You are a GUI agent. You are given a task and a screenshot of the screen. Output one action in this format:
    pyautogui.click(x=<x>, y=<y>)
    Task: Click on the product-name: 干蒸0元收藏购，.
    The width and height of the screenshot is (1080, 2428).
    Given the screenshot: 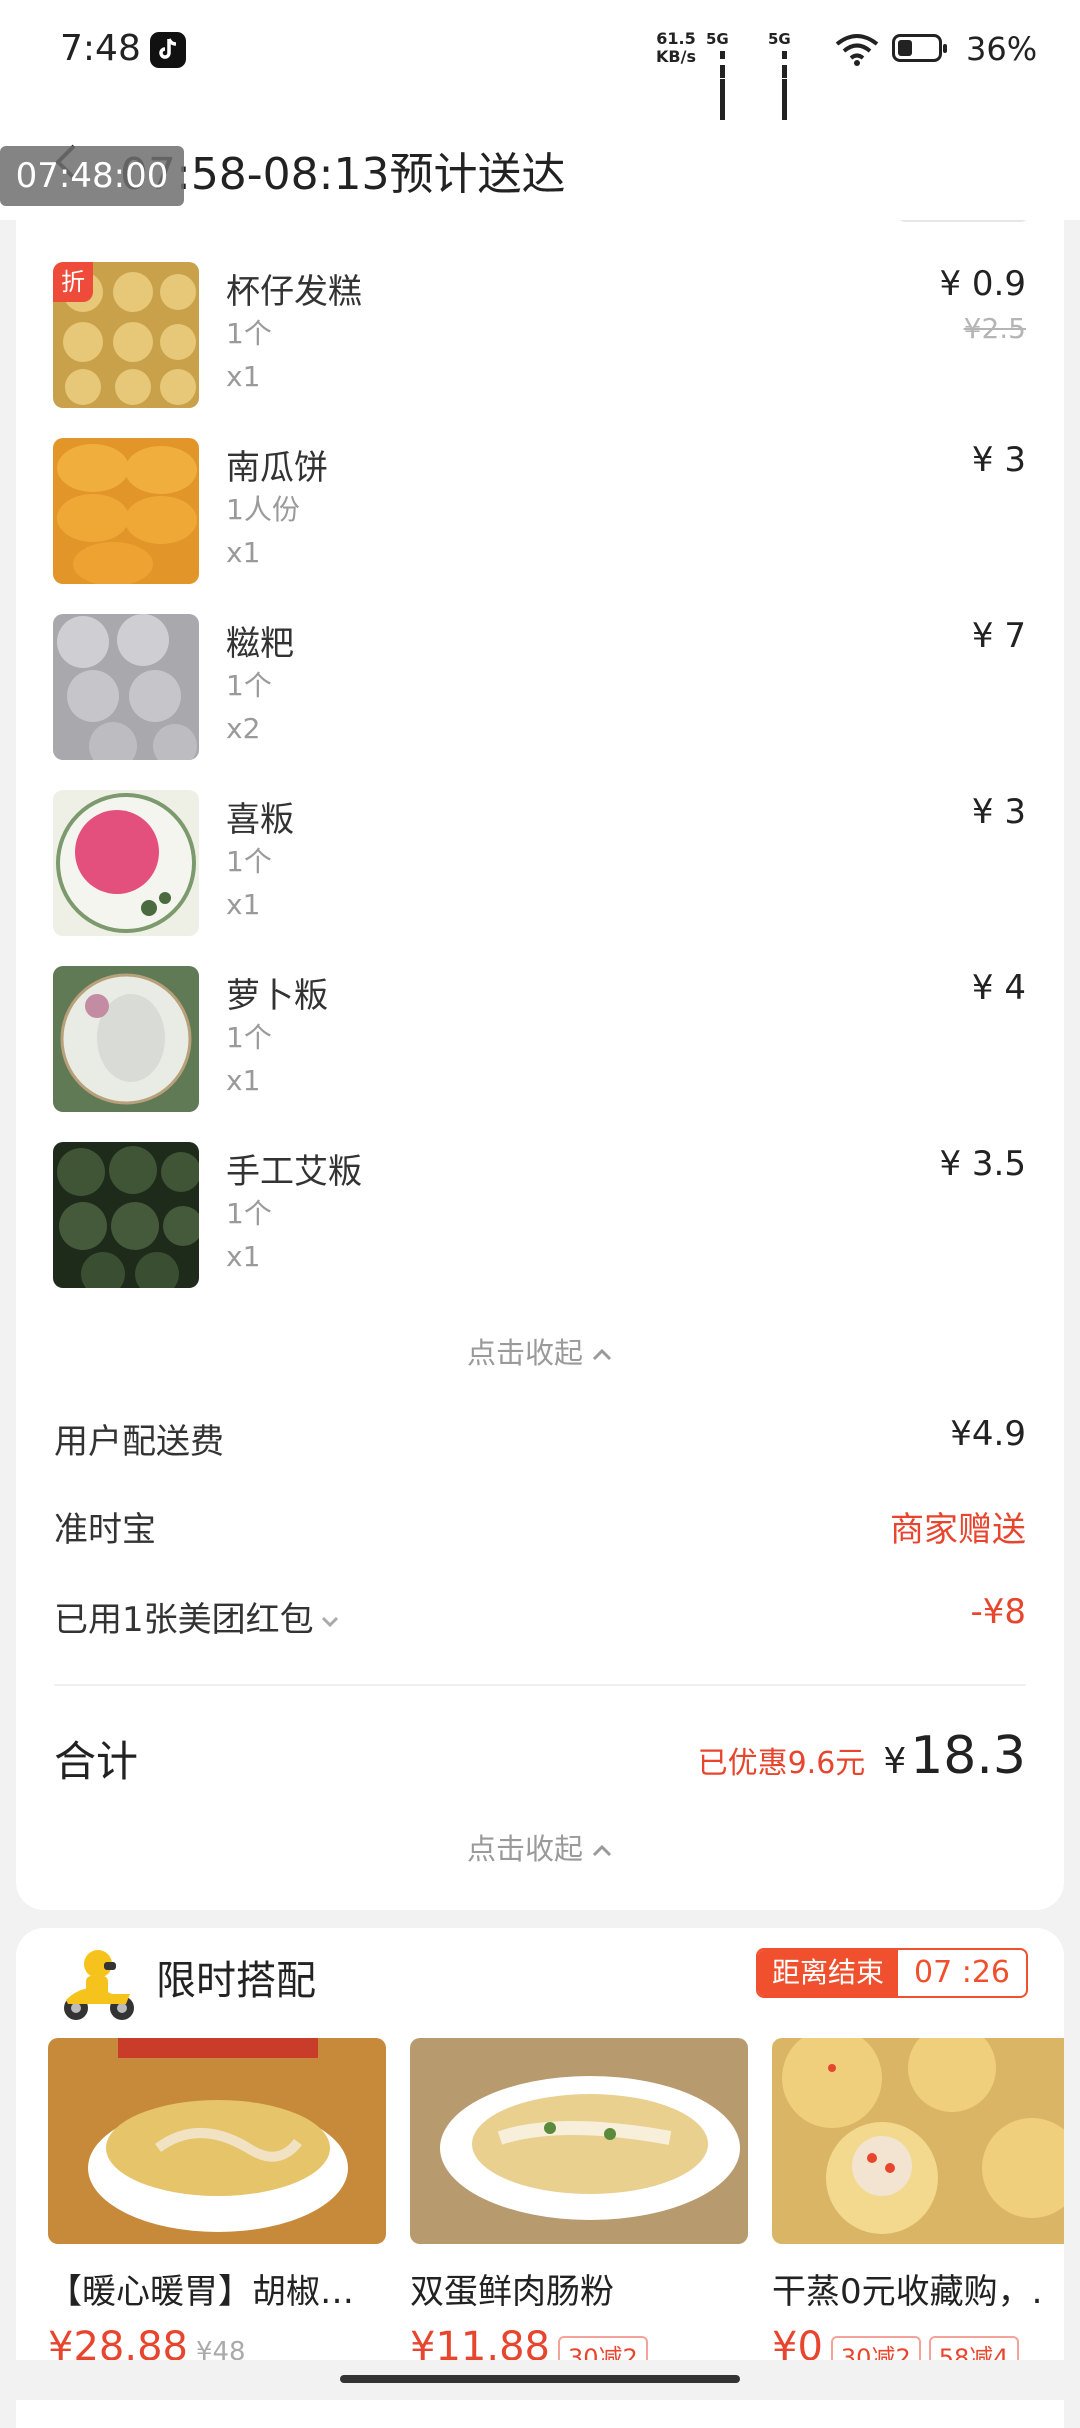 What is the action you would take?
    pyautogui.click(x=907, y=2292)
    